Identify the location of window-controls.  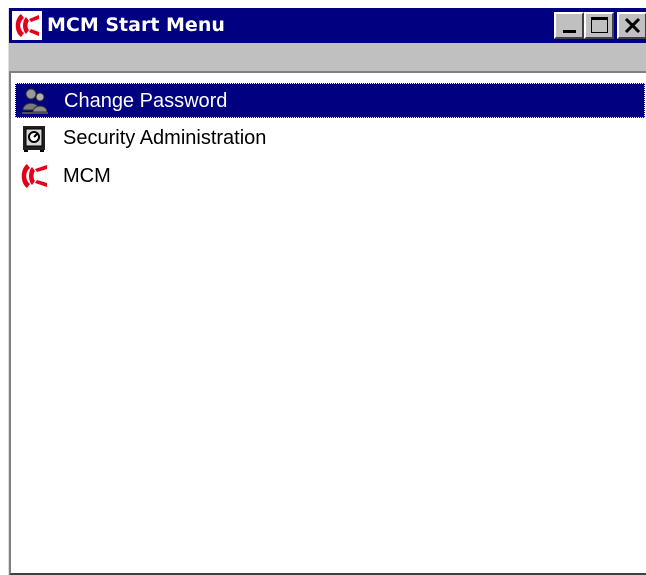
(600, 25).